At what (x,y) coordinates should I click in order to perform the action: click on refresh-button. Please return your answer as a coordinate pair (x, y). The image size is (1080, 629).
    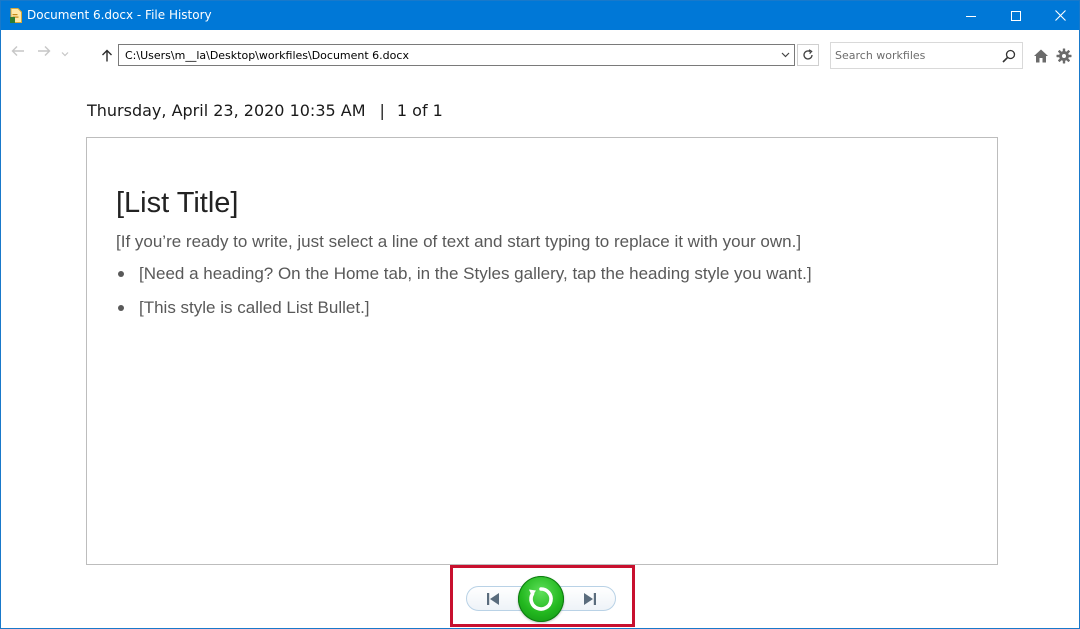
    Looking at the image, I should click on (808, 55).